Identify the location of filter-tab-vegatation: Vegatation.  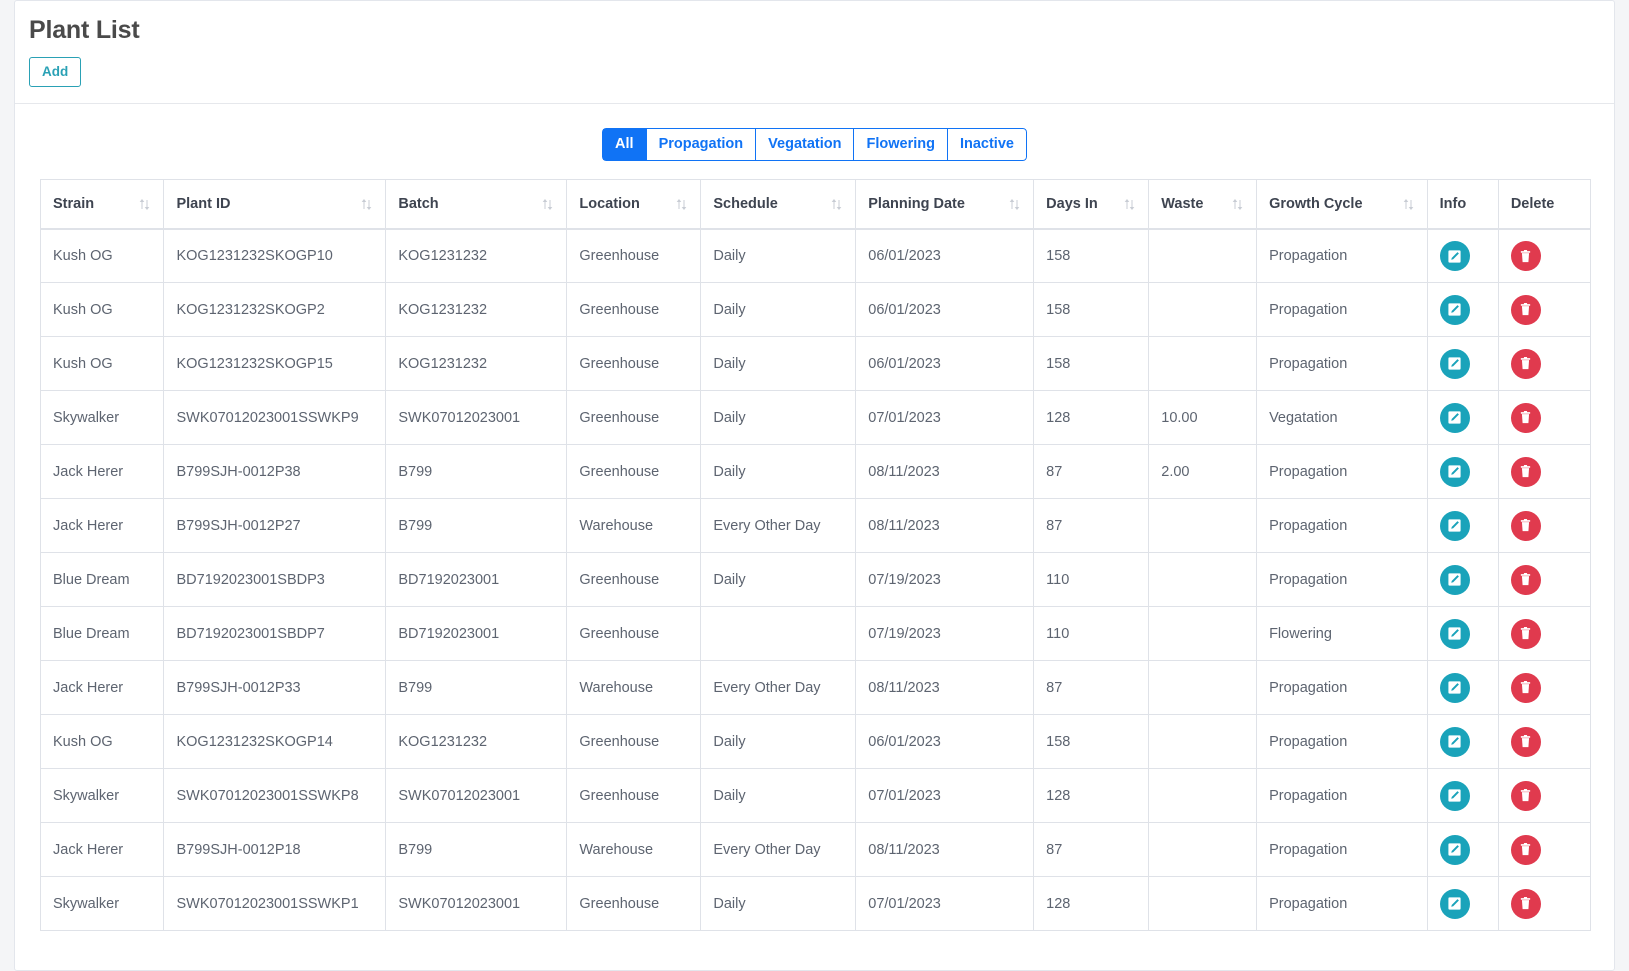
(804, 144).